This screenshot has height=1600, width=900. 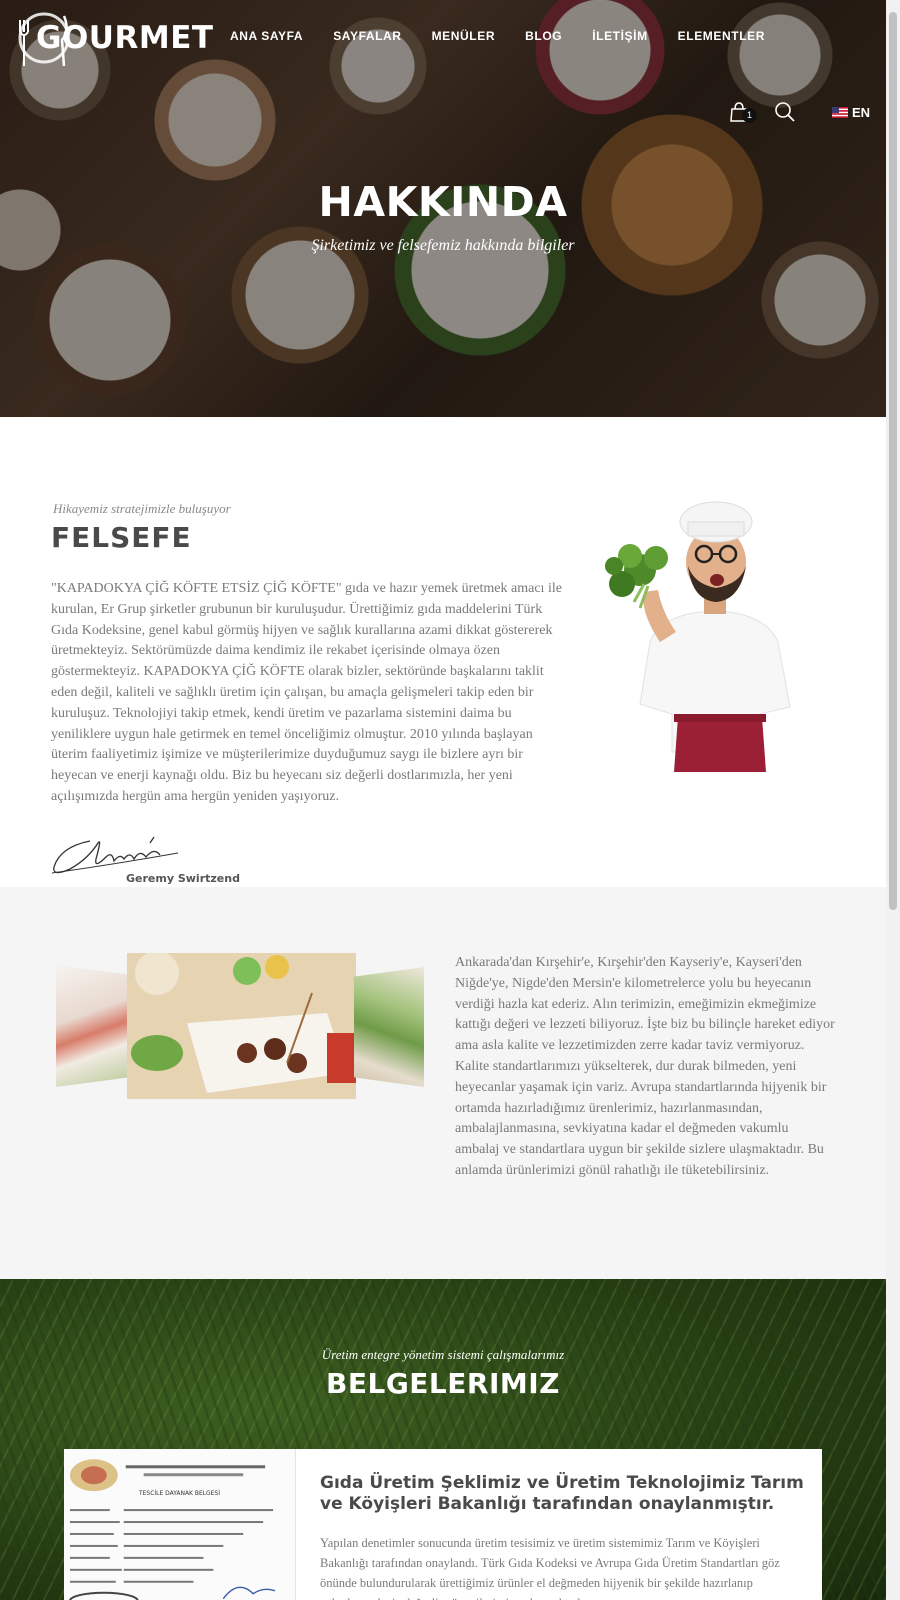 I want to click on section-kicker: Hikayemiz stratejimizle buluşuyor, so click(x=142, y=508).